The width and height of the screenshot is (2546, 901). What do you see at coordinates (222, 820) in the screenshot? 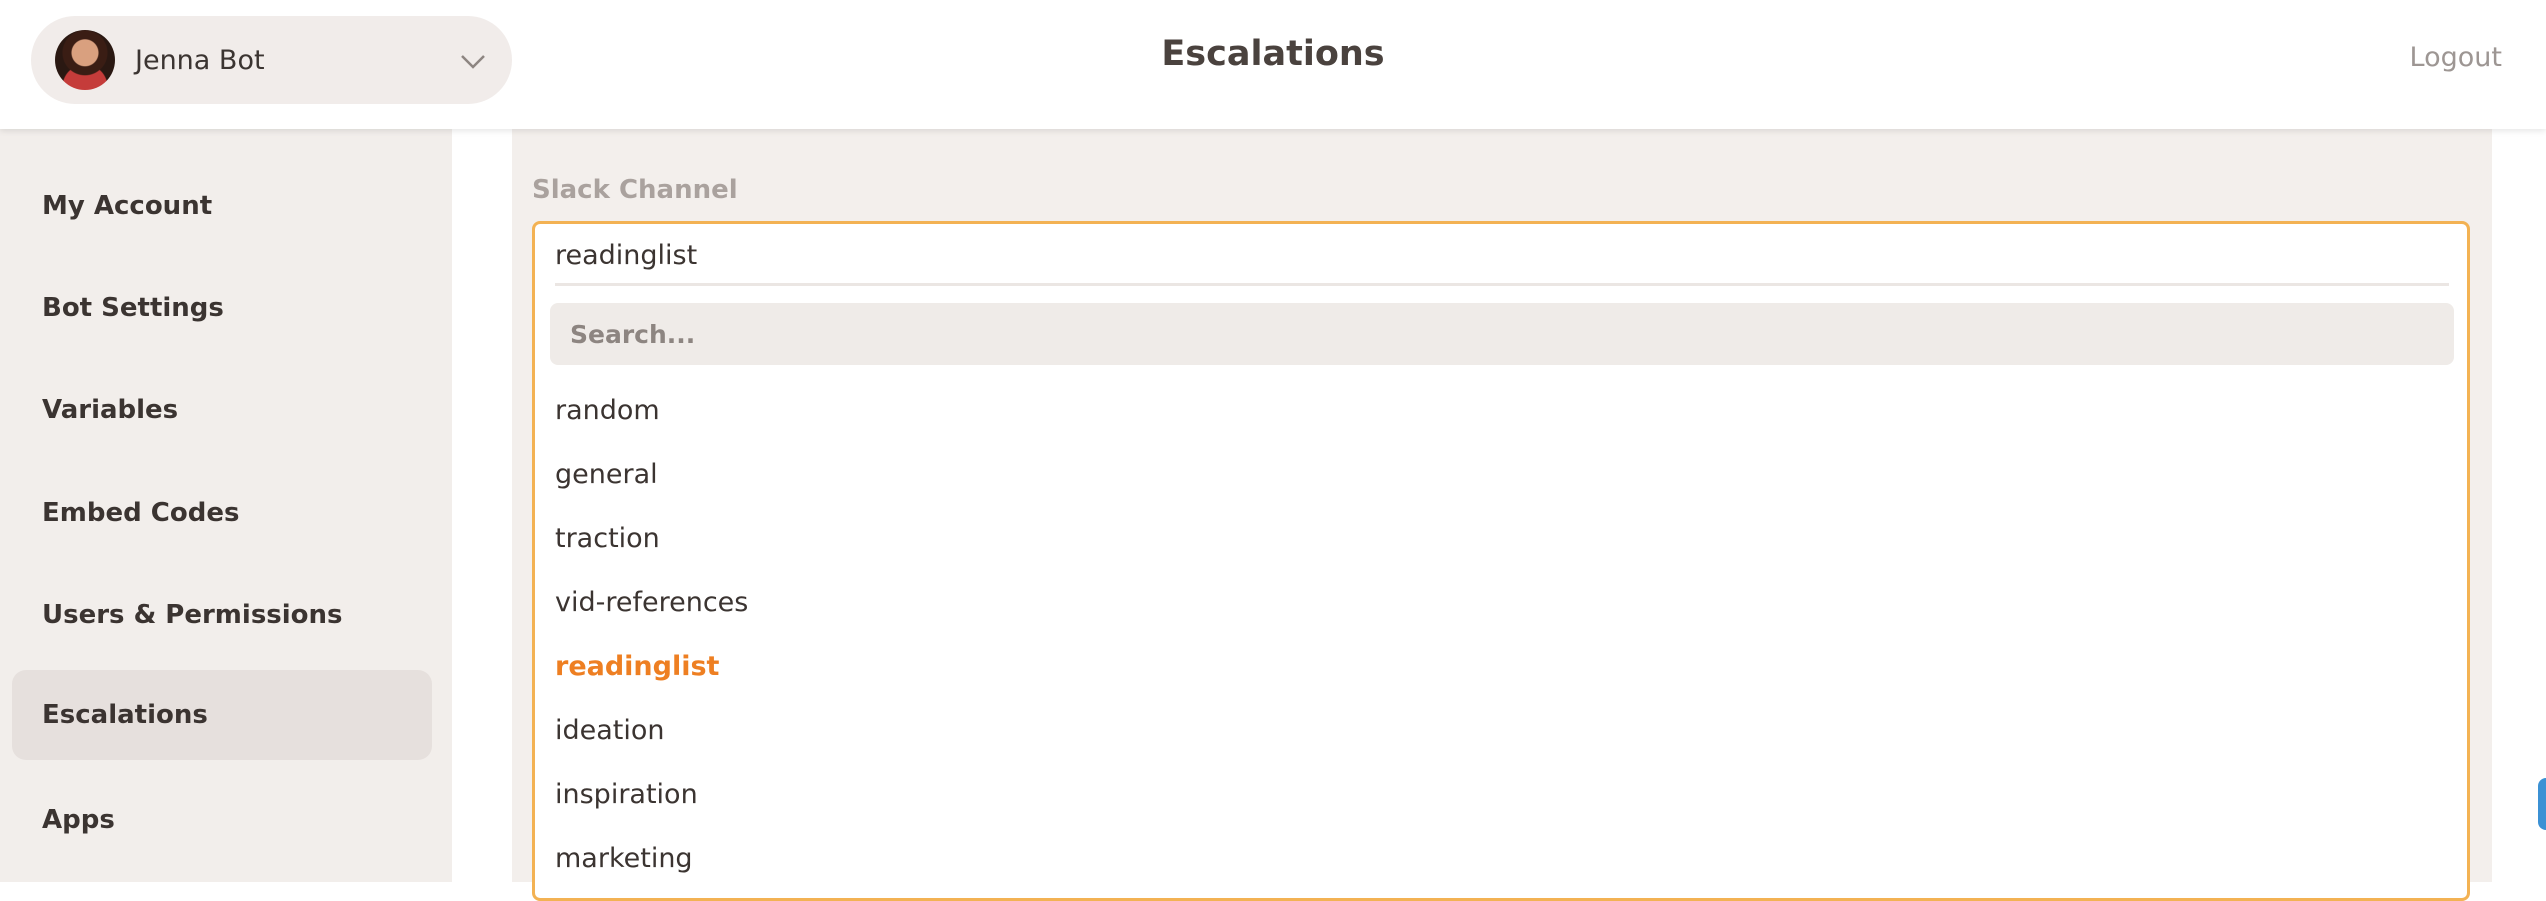
I see `sidebar-item-apps: Apps` at bounding box center [222, 820].